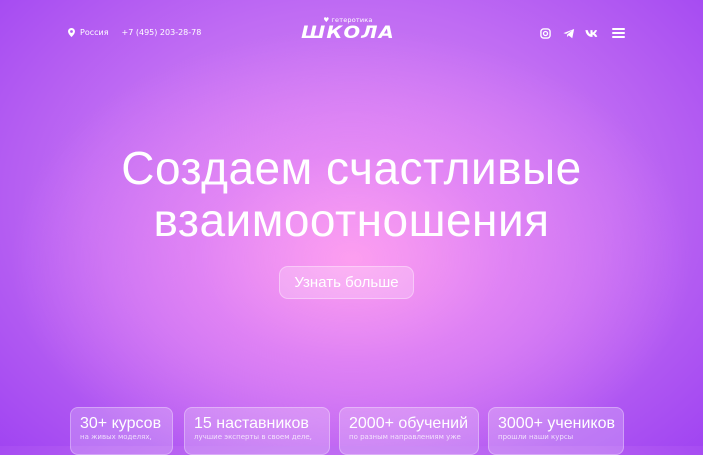  Describe the element at coordinates (536, 437) in the screenshot. I see `stat-subtitle: прошли наши курсы` at that location.